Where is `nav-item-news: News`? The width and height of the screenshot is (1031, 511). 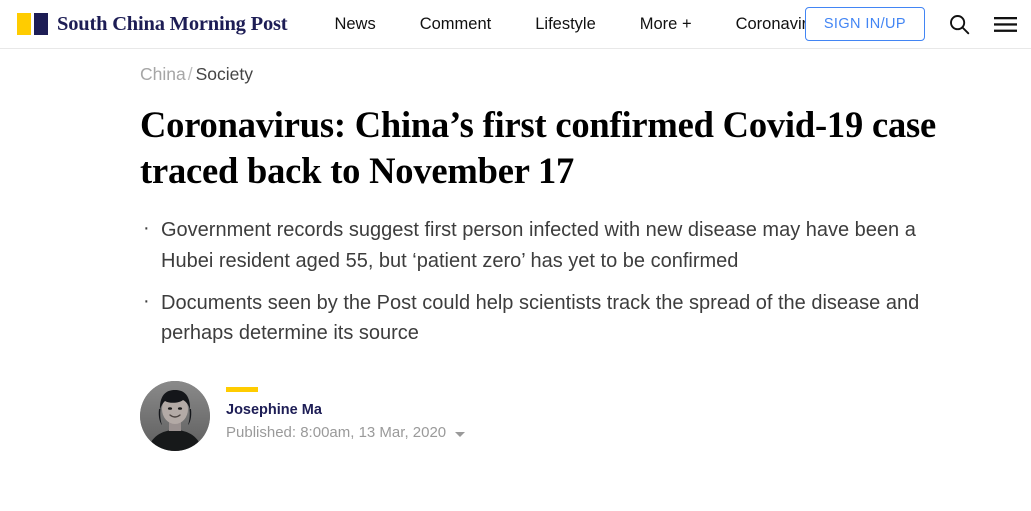 nav-item-news: News is located at coordinates (354, 24).